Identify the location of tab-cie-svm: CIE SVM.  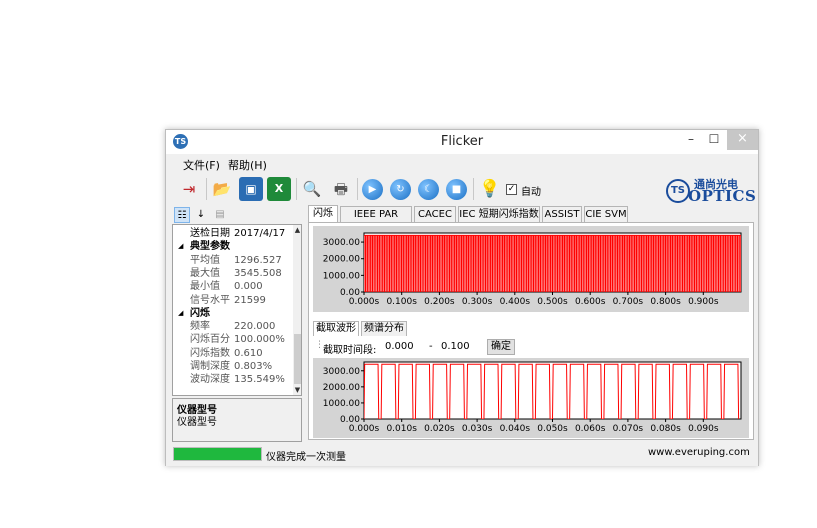
(606, 214).